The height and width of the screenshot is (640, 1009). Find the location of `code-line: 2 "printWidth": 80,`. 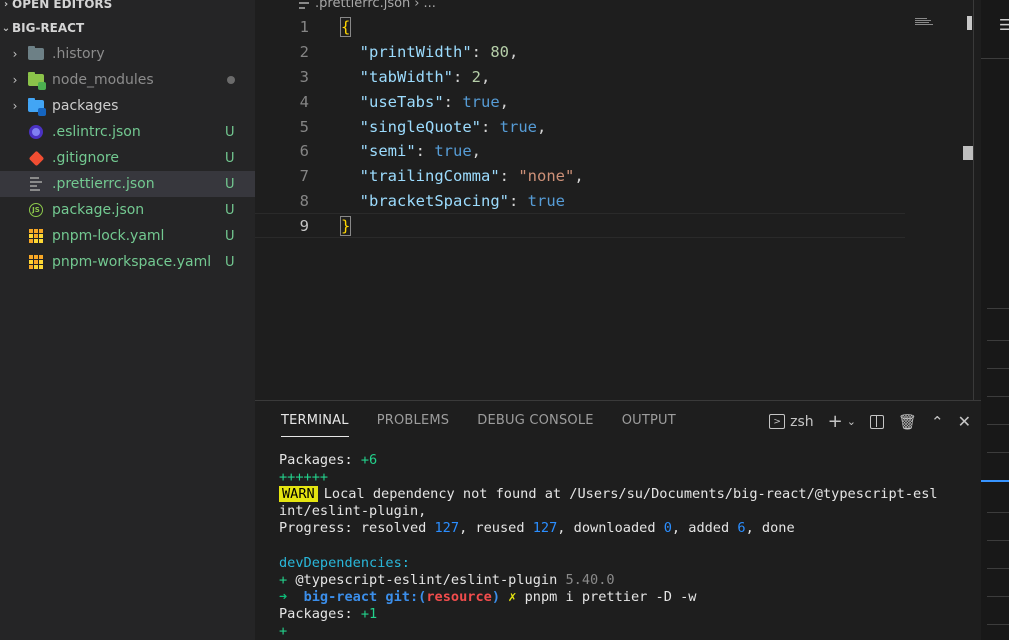

code-line: 2 "printWidth": 80, is located at coordinates (580, 52).